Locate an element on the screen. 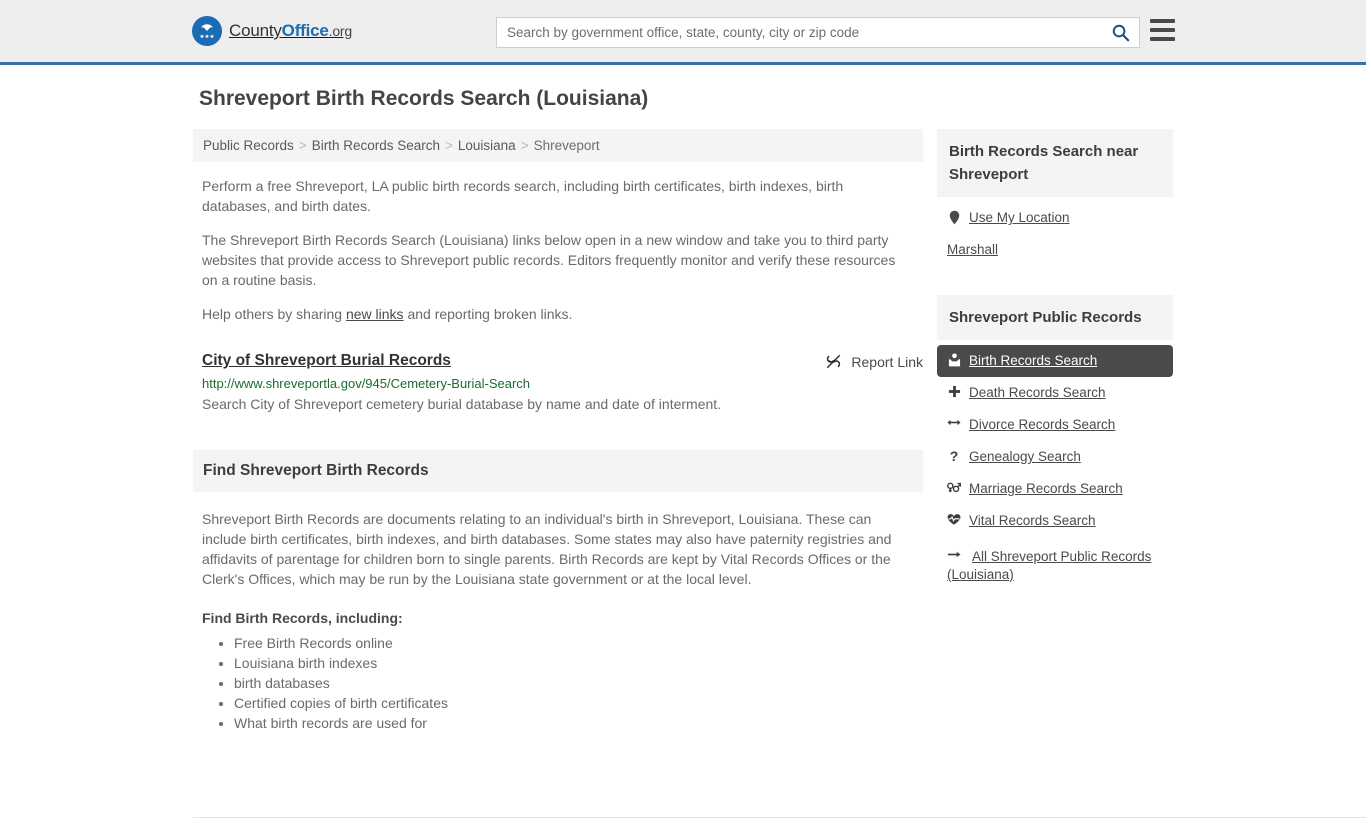  search-bar is located at coordinates (818, 32).